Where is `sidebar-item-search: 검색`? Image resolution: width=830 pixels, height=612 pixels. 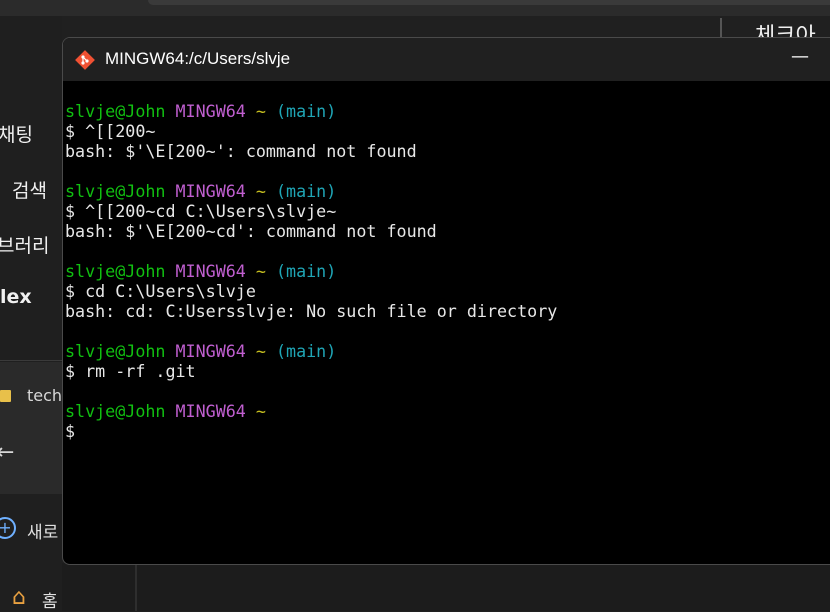
sidebar-item-search: 검색 is located at coordinates (29, 189).